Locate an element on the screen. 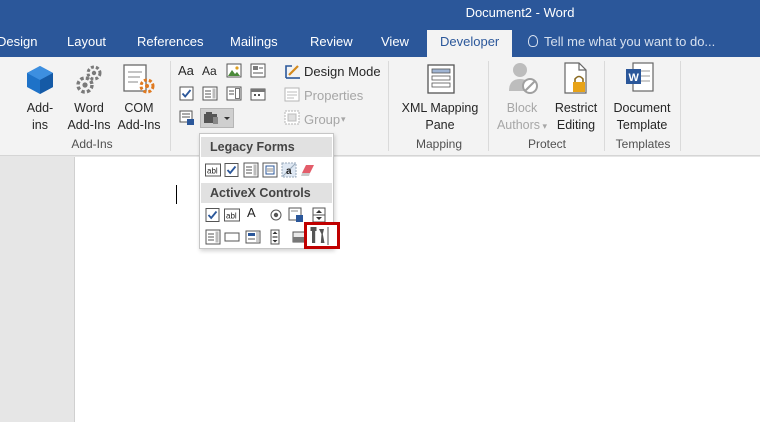  block-authors-button: Block Authors ▾ is located at coordinates (522, 117).